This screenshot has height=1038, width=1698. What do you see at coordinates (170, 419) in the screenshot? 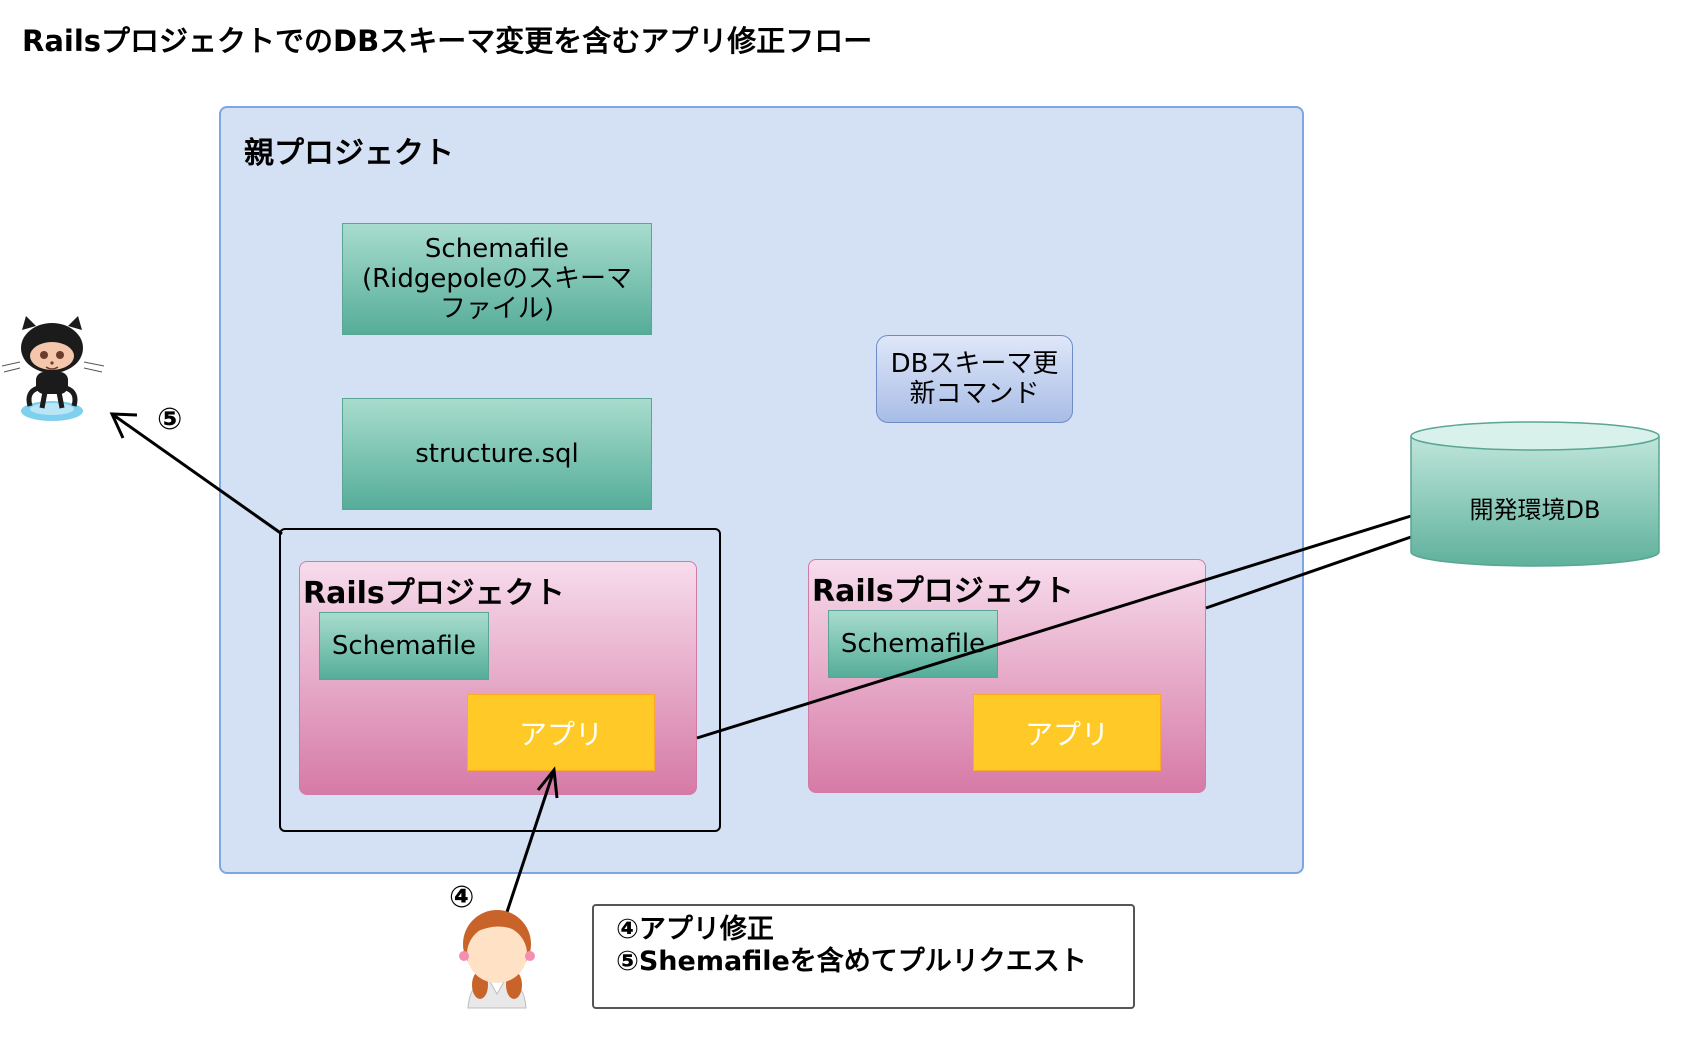
I see `step5-marker: ⑤` at bounding box center [170, 419].